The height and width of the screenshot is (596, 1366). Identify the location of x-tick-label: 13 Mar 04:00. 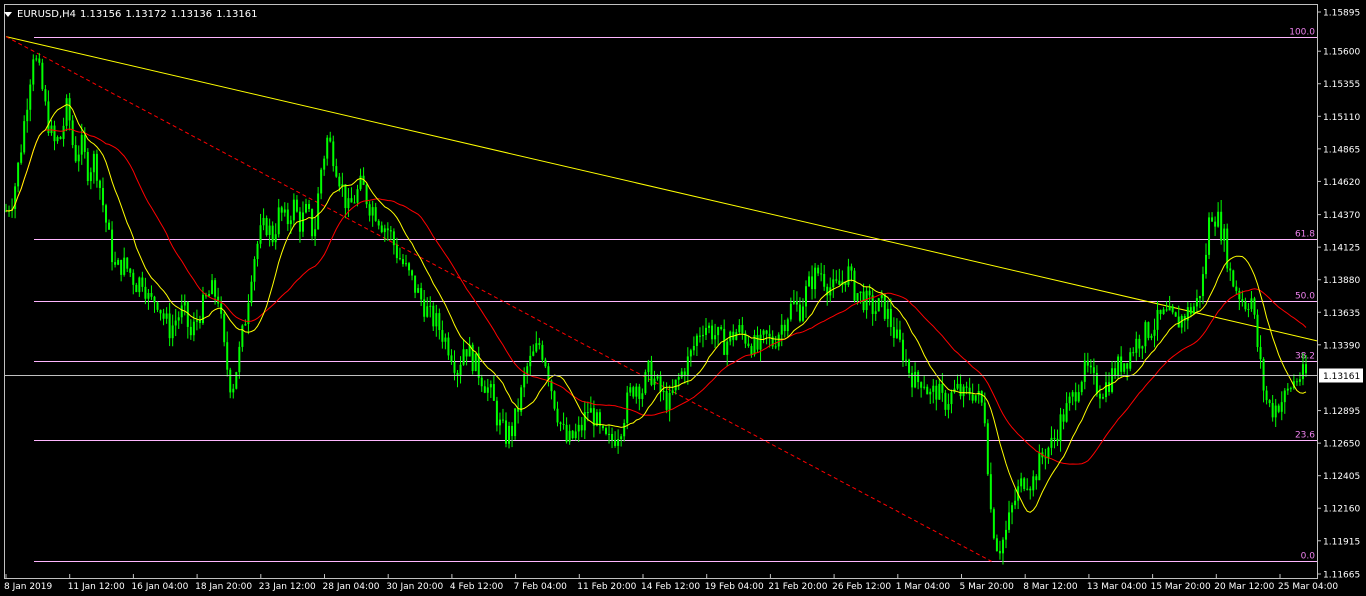
(1117, 587).